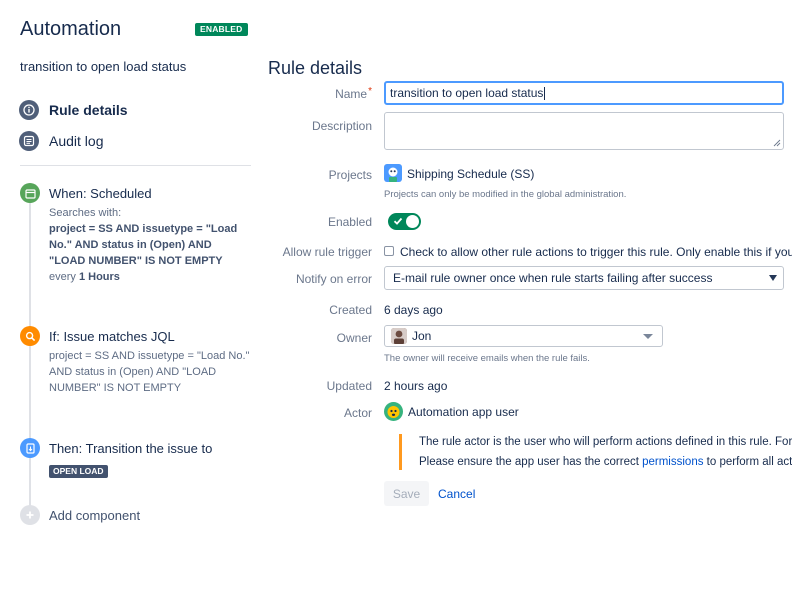  Describe the element at coordinates (315, 68) in the screenshot. I see `section-title: Rule details` at that location.